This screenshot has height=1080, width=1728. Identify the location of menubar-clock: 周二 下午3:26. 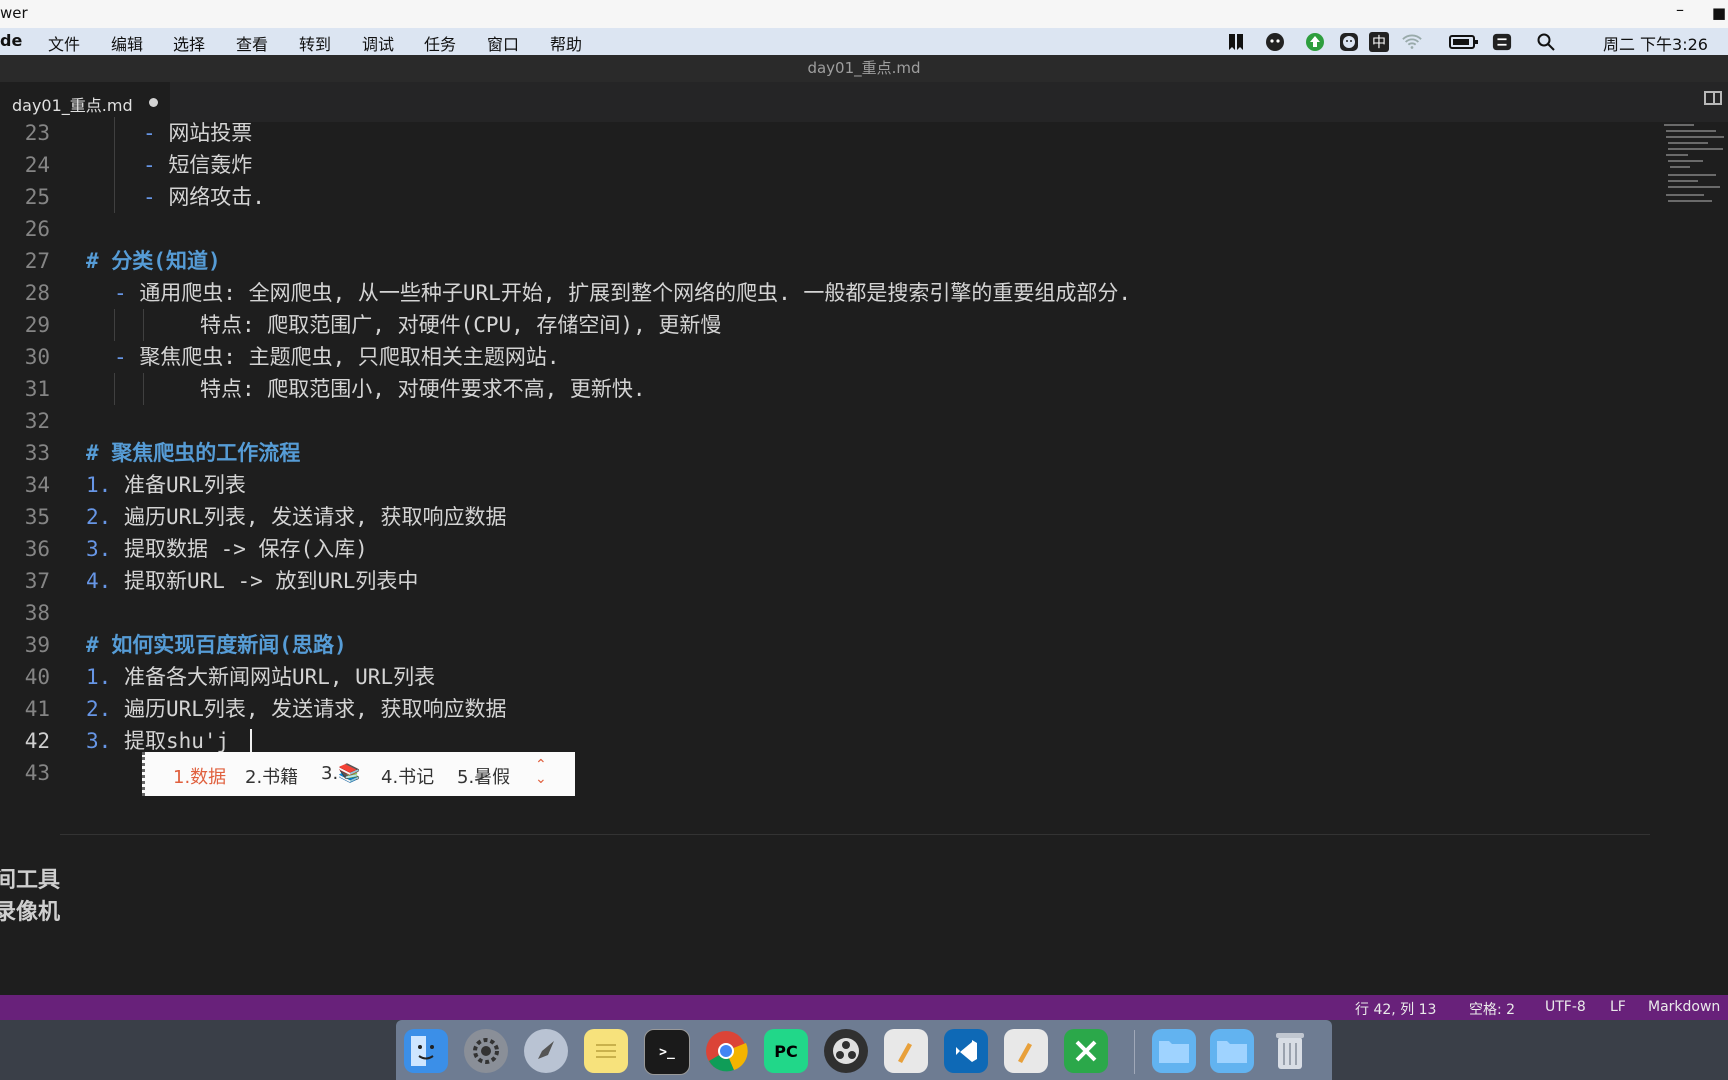
(1655, 43).